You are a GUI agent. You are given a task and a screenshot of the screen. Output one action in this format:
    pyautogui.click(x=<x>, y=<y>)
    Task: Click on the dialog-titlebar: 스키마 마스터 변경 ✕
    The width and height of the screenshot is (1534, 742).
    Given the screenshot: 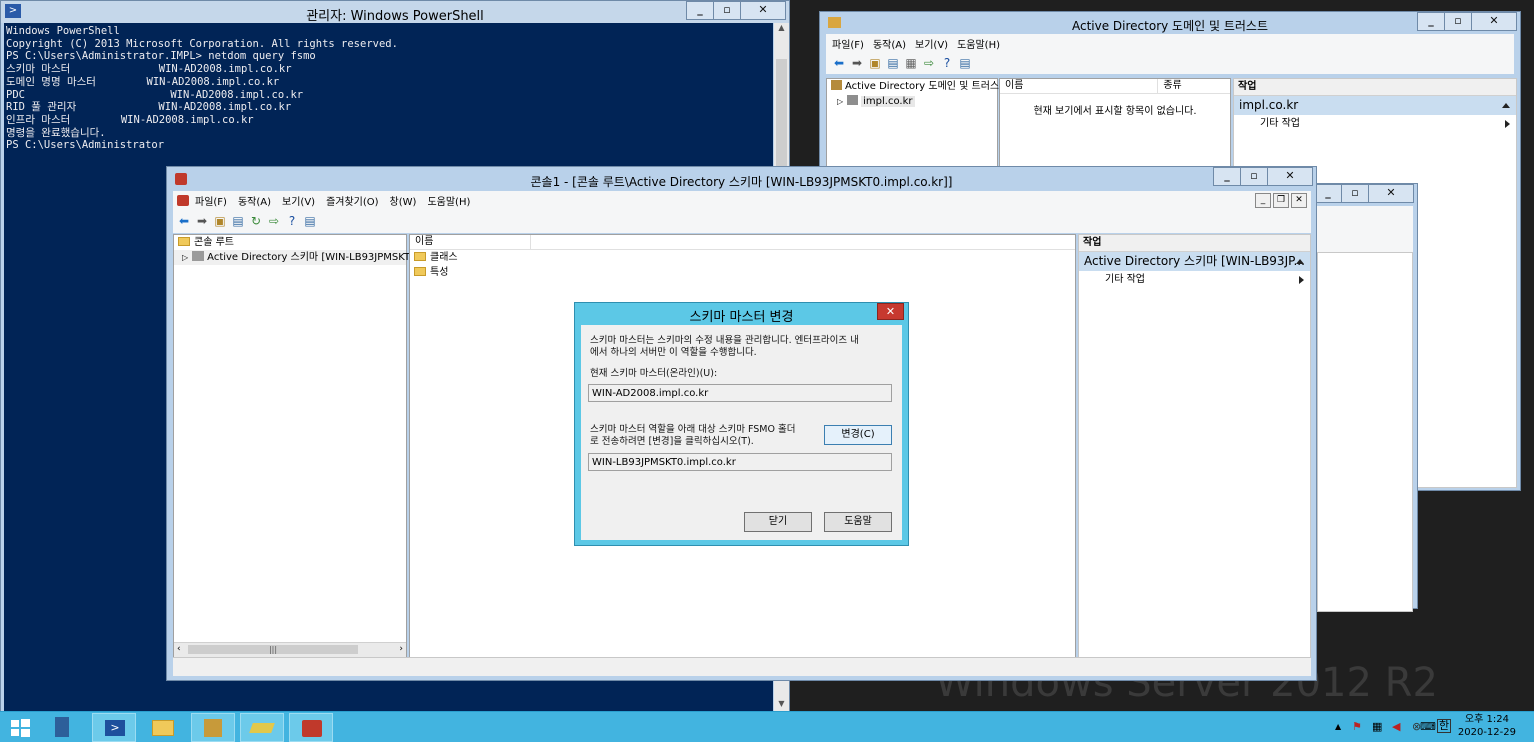 What is the action you would take?
    pyautogui.click(x=741, y=314)
    